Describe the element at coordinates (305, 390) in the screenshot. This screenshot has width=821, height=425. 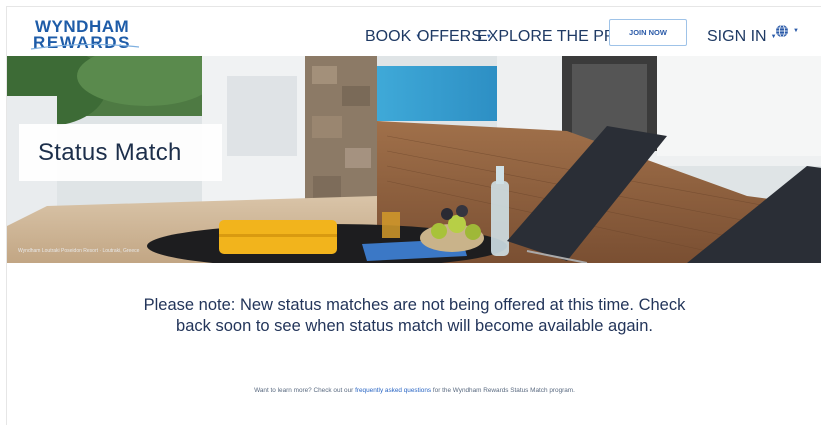
I see `learn-prefix: Want to learn more? Check out our` at that location.